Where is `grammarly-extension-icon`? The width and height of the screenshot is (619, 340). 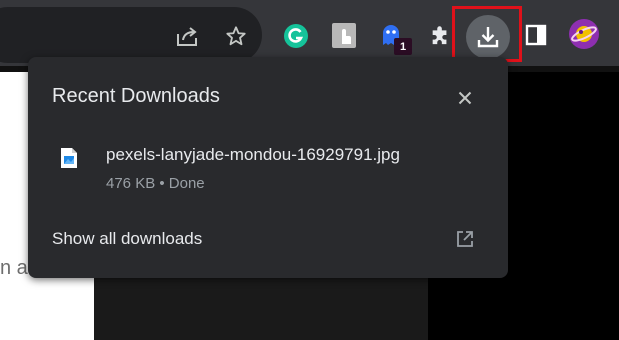
grammarly-extension-icon is located at coordinates (296, 36).